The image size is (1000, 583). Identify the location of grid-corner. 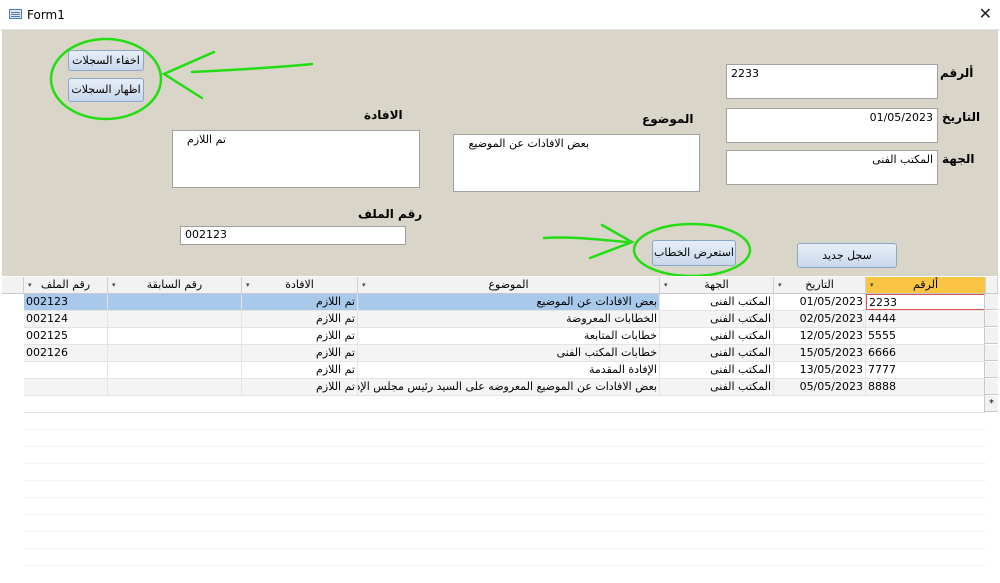
(13, 285).